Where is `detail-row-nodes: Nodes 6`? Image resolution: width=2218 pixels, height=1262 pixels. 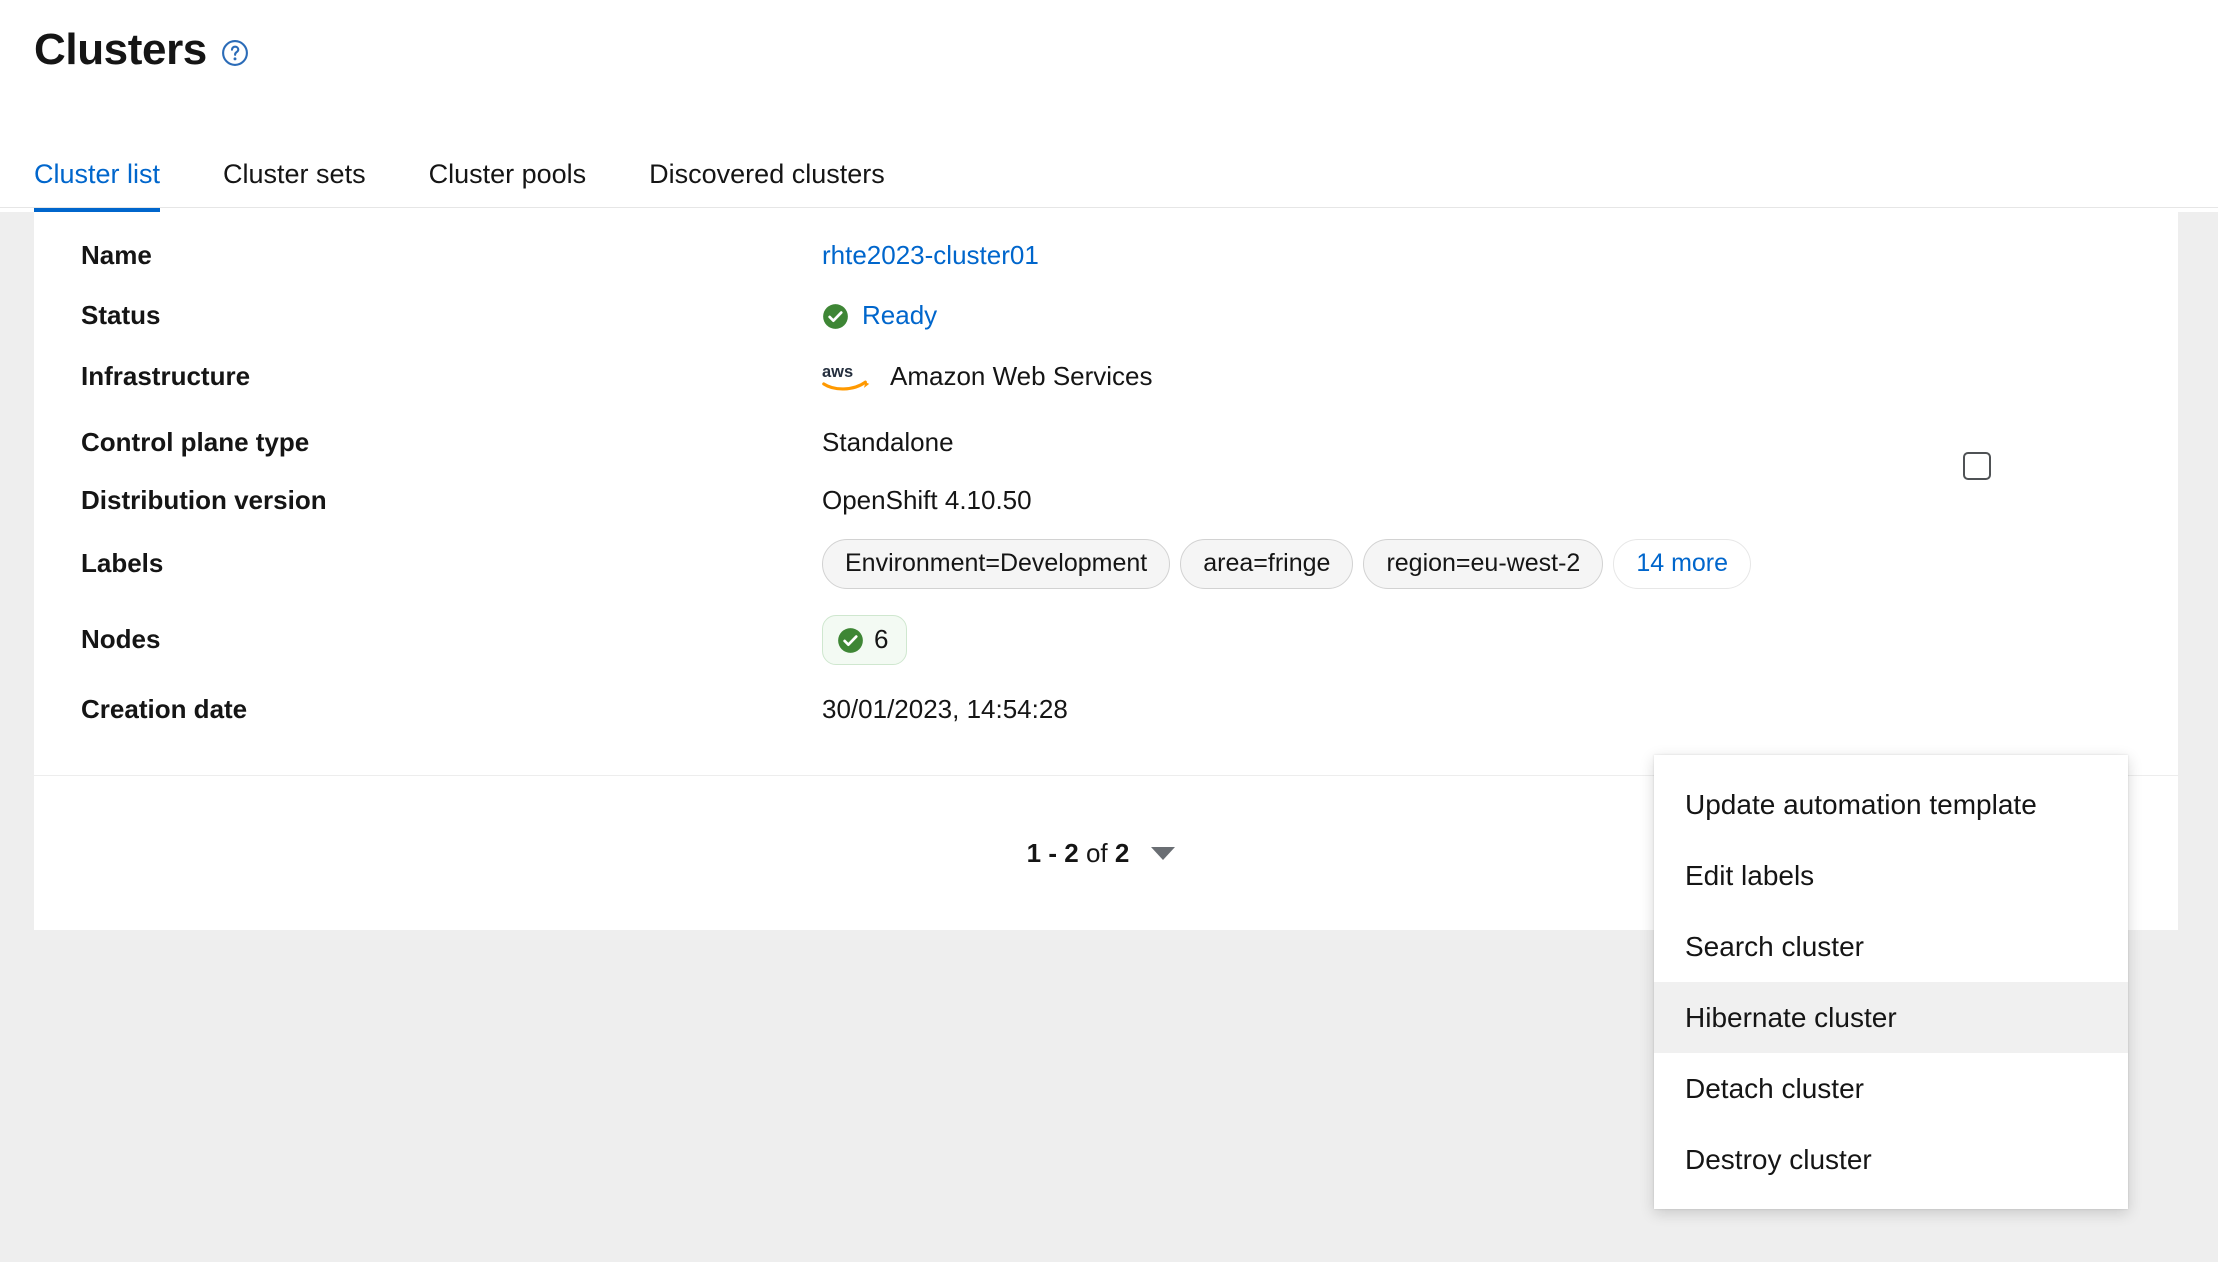
detail-row-nodes: Nodes 6 is located at coordinates (1106, 640).